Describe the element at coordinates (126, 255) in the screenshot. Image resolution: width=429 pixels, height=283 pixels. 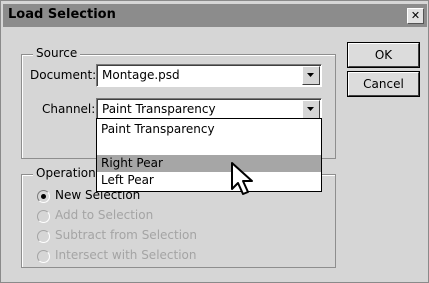
I see `radio-label: Intersect with Selection` at that location.